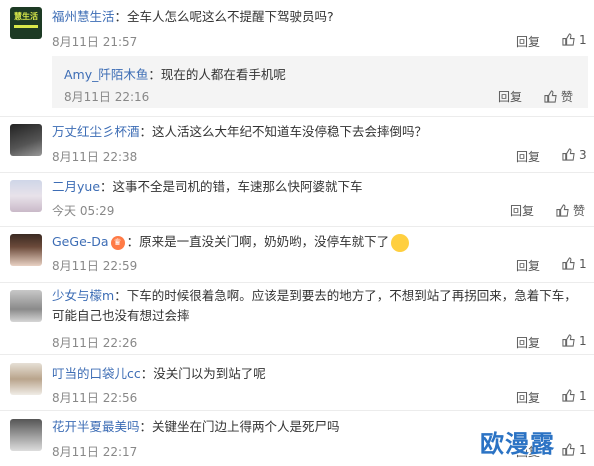 Image resolution: width=594 pixels, height=466 pixels. What do you see at coordinates (83, 295) in the screenshot?
I see `comment-author: 少女与檬m` at bounding box center [83, 295].